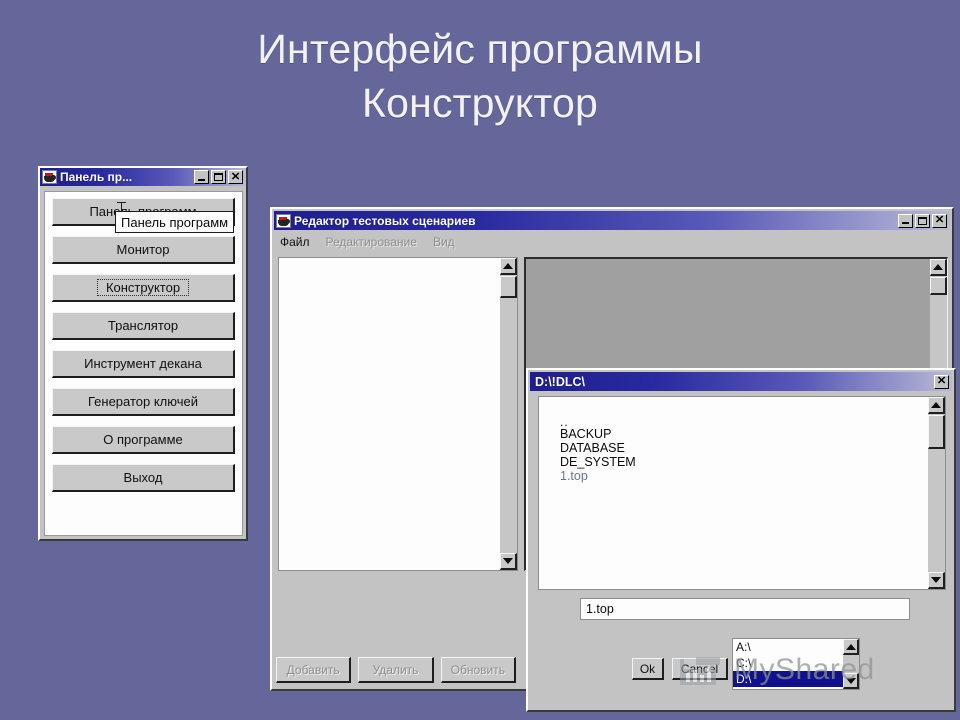 The width and height of the screenshot is (960, 720). I want to click on button-key-generator: Генератор ключей, so click(143, 402).